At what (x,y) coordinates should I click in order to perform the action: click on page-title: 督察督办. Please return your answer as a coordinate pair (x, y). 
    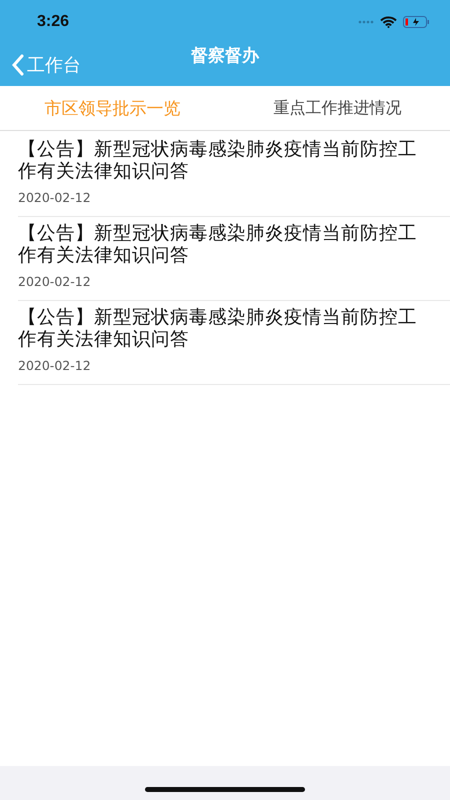
    Looking at the image, I should click on (225, 56).